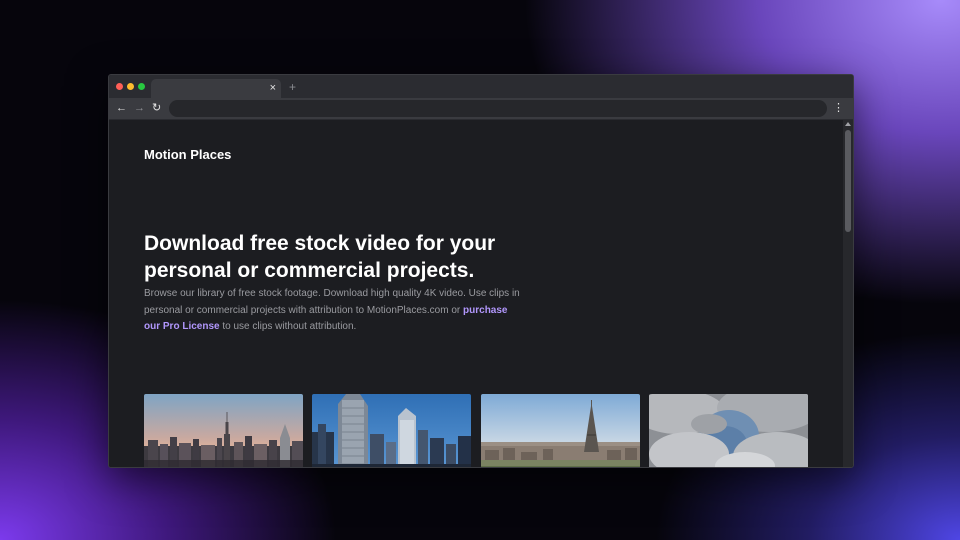 The width and height of the screenshot is (960, 540). I want to click on browser-toolbar: ← → ↻ ⋮, so click(481, 109).